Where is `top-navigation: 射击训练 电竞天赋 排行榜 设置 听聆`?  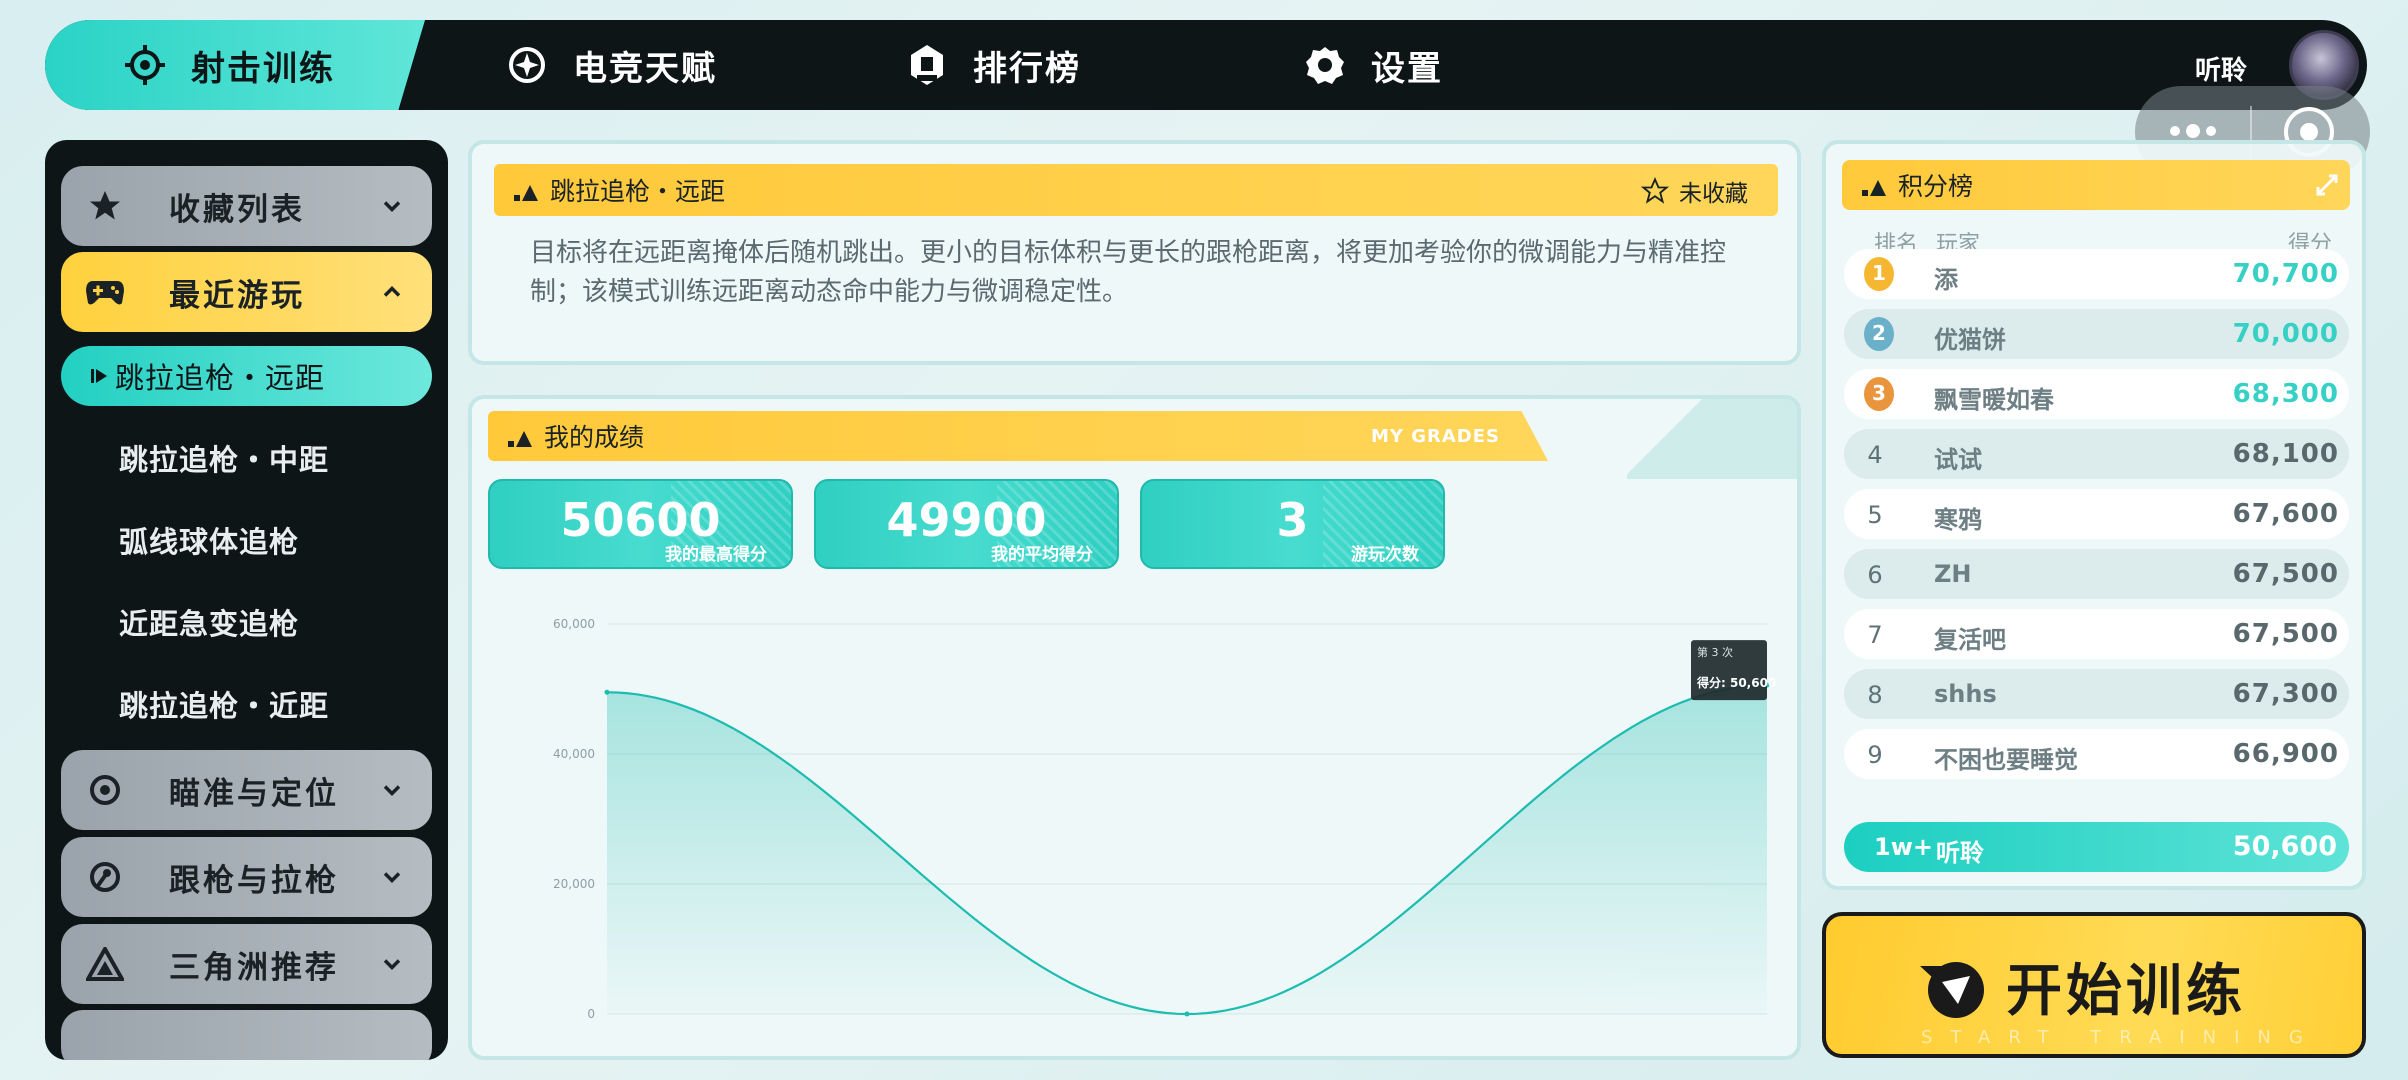 top-navigation: 射击训练 电竞天赋 排行榜 设置 听聆 is located at coordinates (1206, 65).